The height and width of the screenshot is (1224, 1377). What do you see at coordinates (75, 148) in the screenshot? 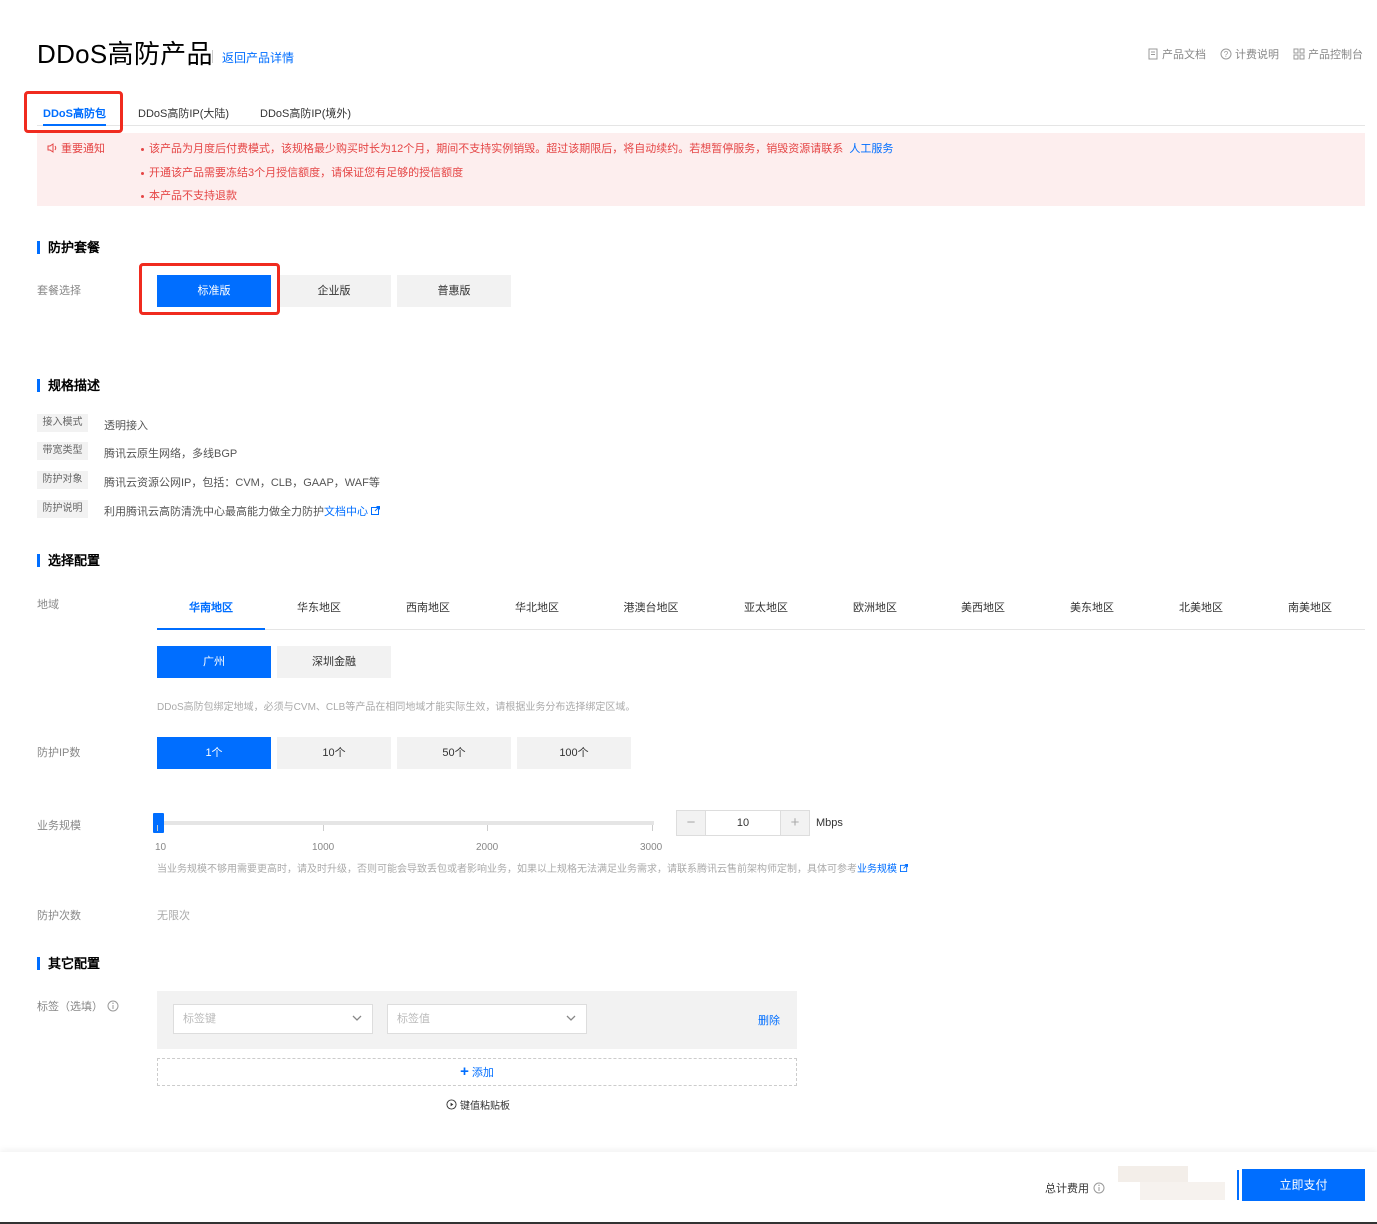
I see `notice-label: 重要通知` at bounding box center [75, 148].